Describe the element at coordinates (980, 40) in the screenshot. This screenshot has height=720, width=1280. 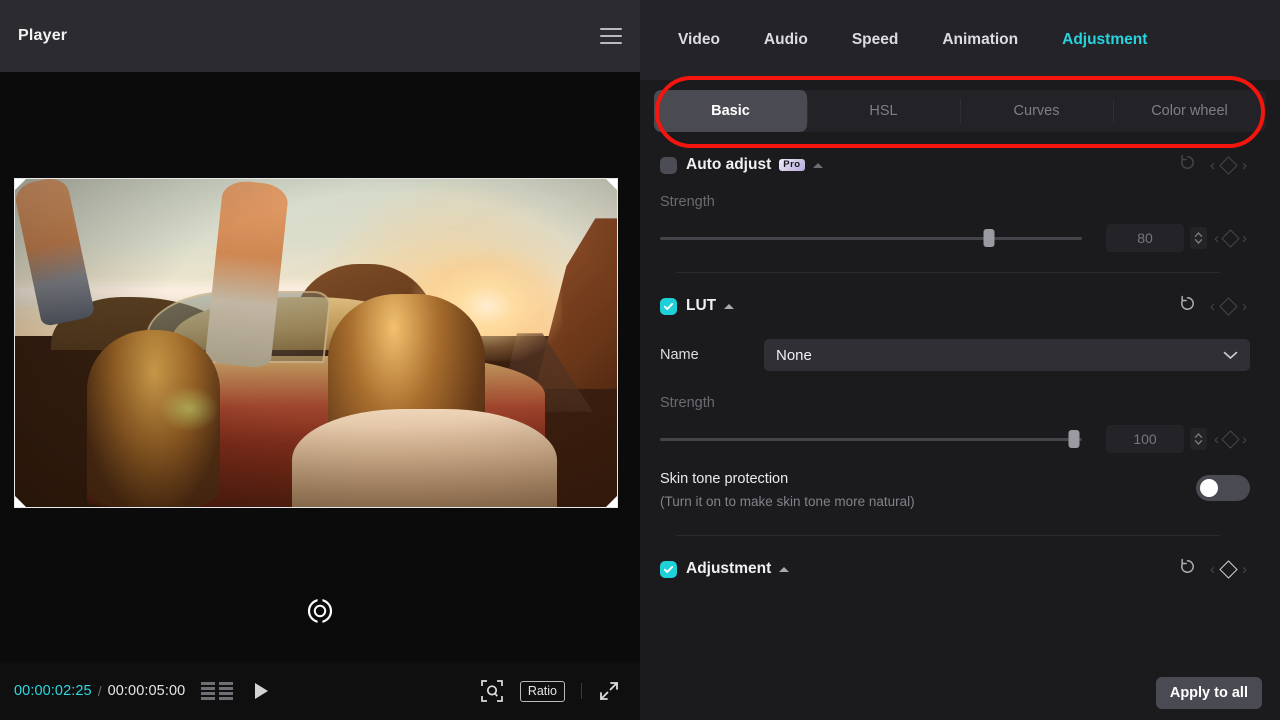
I see `tab-animation: Animation` at that location.